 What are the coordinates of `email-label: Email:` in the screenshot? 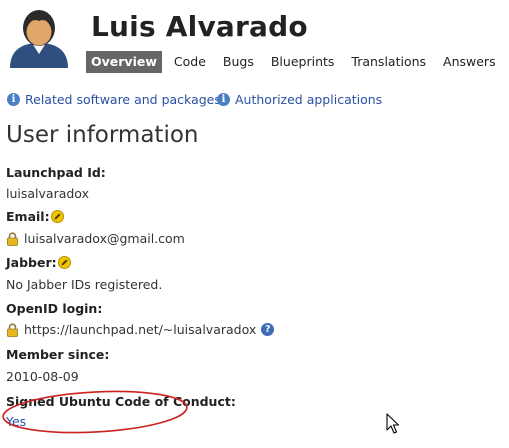 It's located at (35, 216).